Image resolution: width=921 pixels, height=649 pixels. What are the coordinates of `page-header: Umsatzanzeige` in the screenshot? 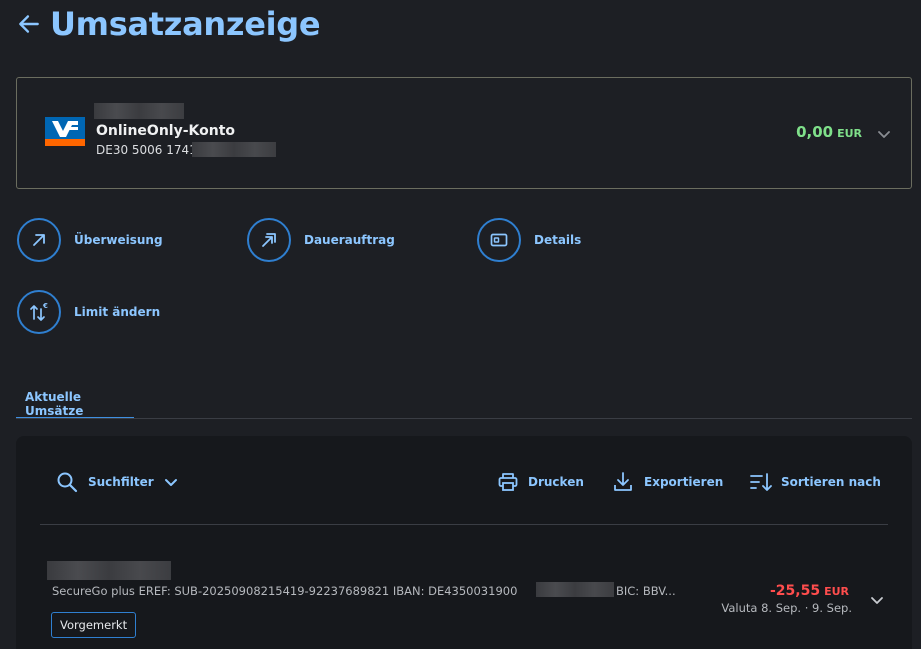 It's located at (168, 24).